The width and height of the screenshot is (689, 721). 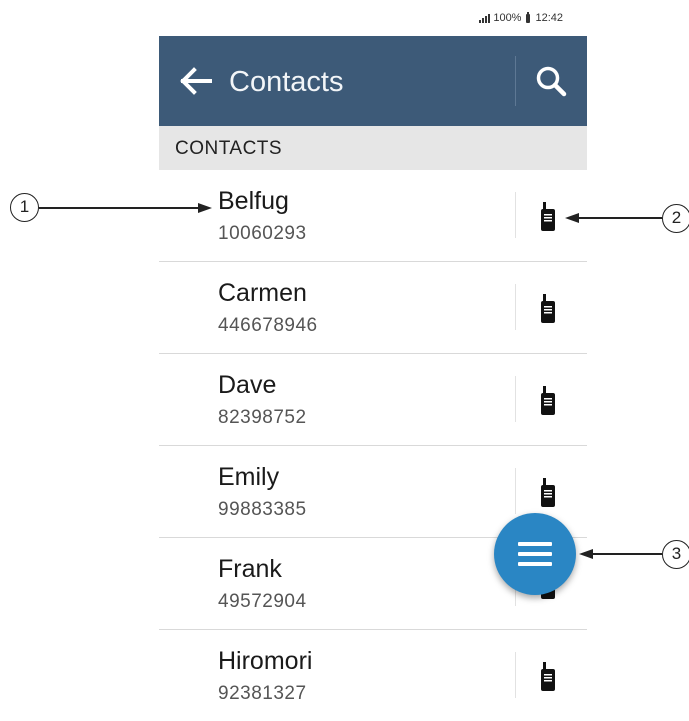 What do you see at coordinates (551, 81) in the screenshot?
I see `search-icon` at bounding box center [551, 81].